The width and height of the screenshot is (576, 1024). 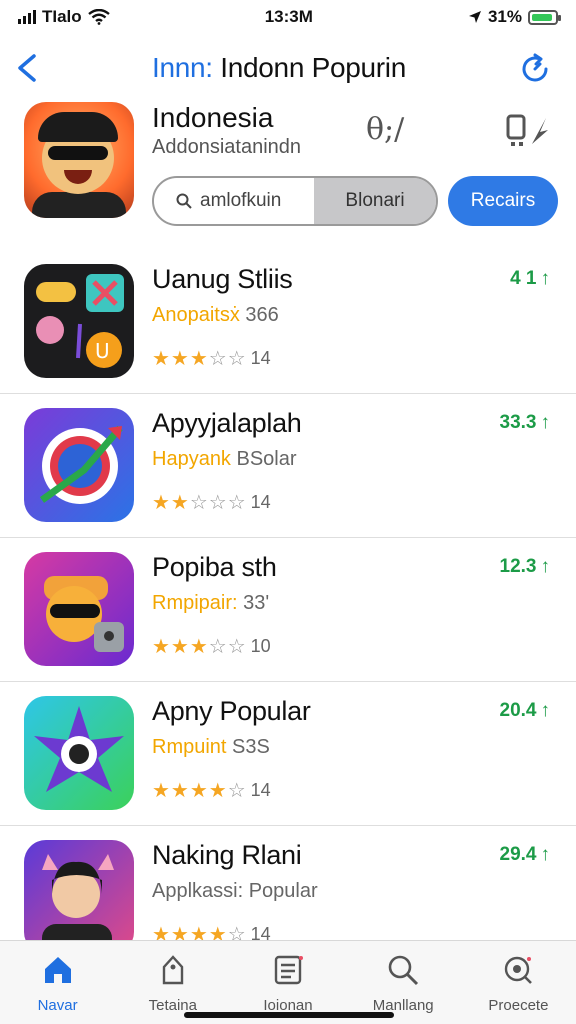 What do you see at coordinates (102, 351) in the screenshot?
I see `svg-text: U` at bounding box center [102, 351].